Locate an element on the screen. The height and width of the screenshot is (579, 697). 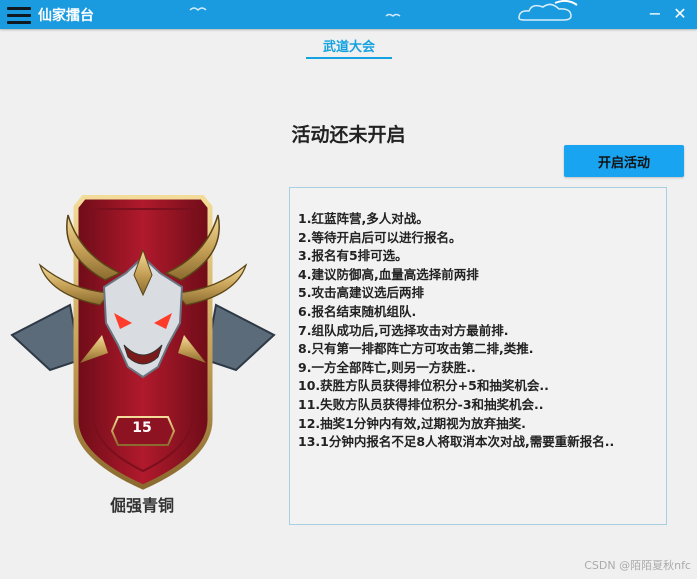
app-title: 仙家擂台 is located at coordinates (66, 16).